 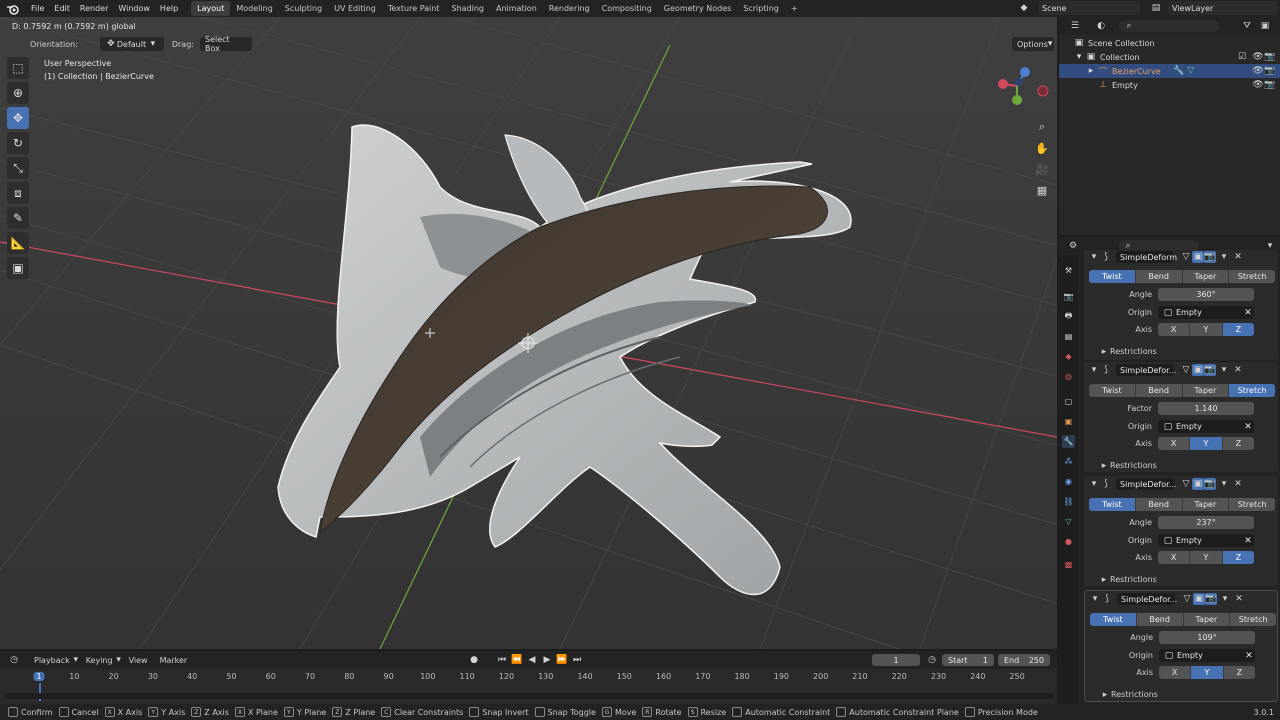 I want to click on tab-compositing: Compositing, so click(x=627, y=8).